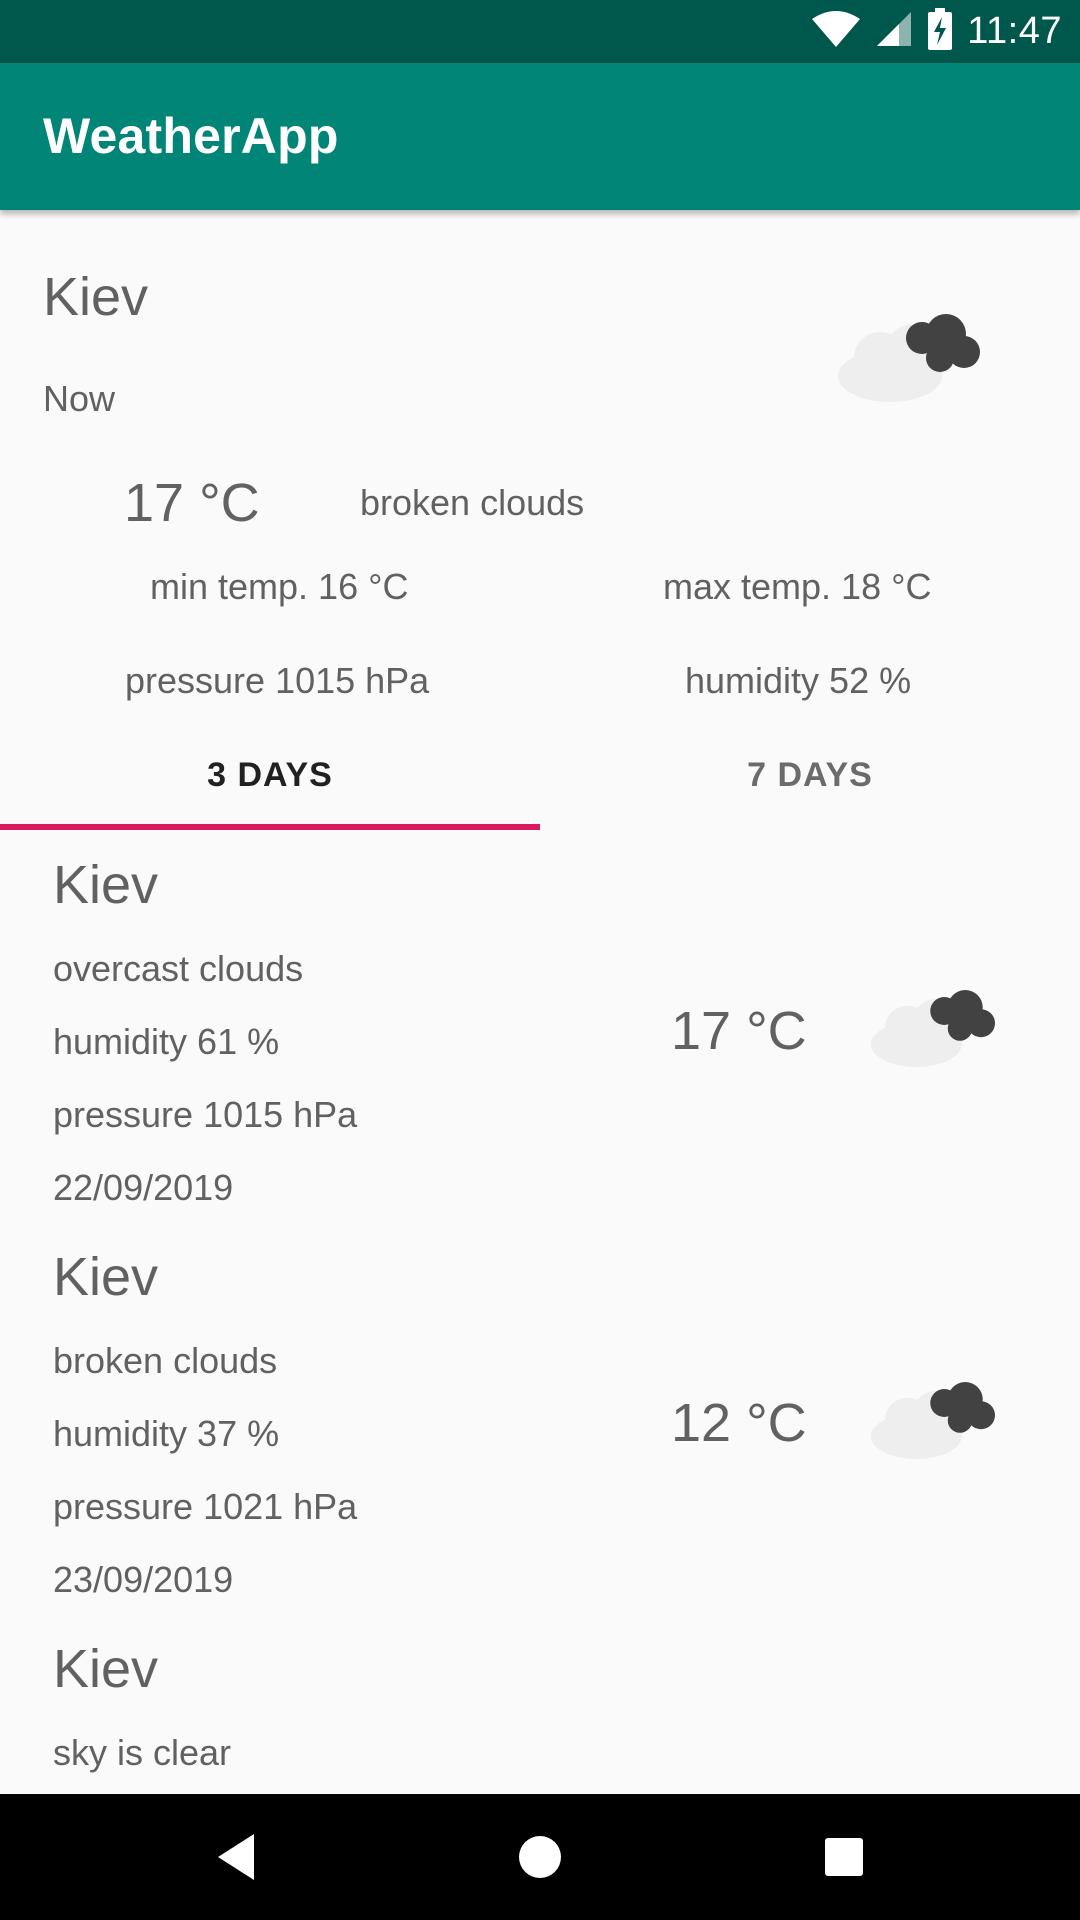 Image resolution: width=1080 pixels, height=1920 pixels. I want to click on forecast-description: overcast clouds, so click(178, 968).